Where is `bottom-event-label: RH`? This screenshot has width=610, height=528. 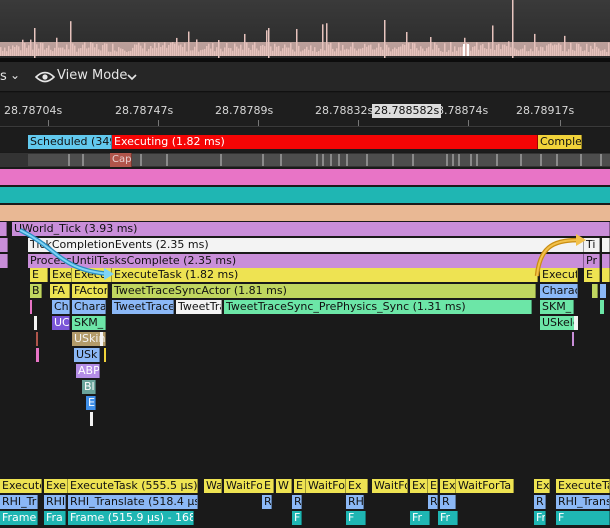
bottom-event-label: RH is located at coordinates (356, 501).